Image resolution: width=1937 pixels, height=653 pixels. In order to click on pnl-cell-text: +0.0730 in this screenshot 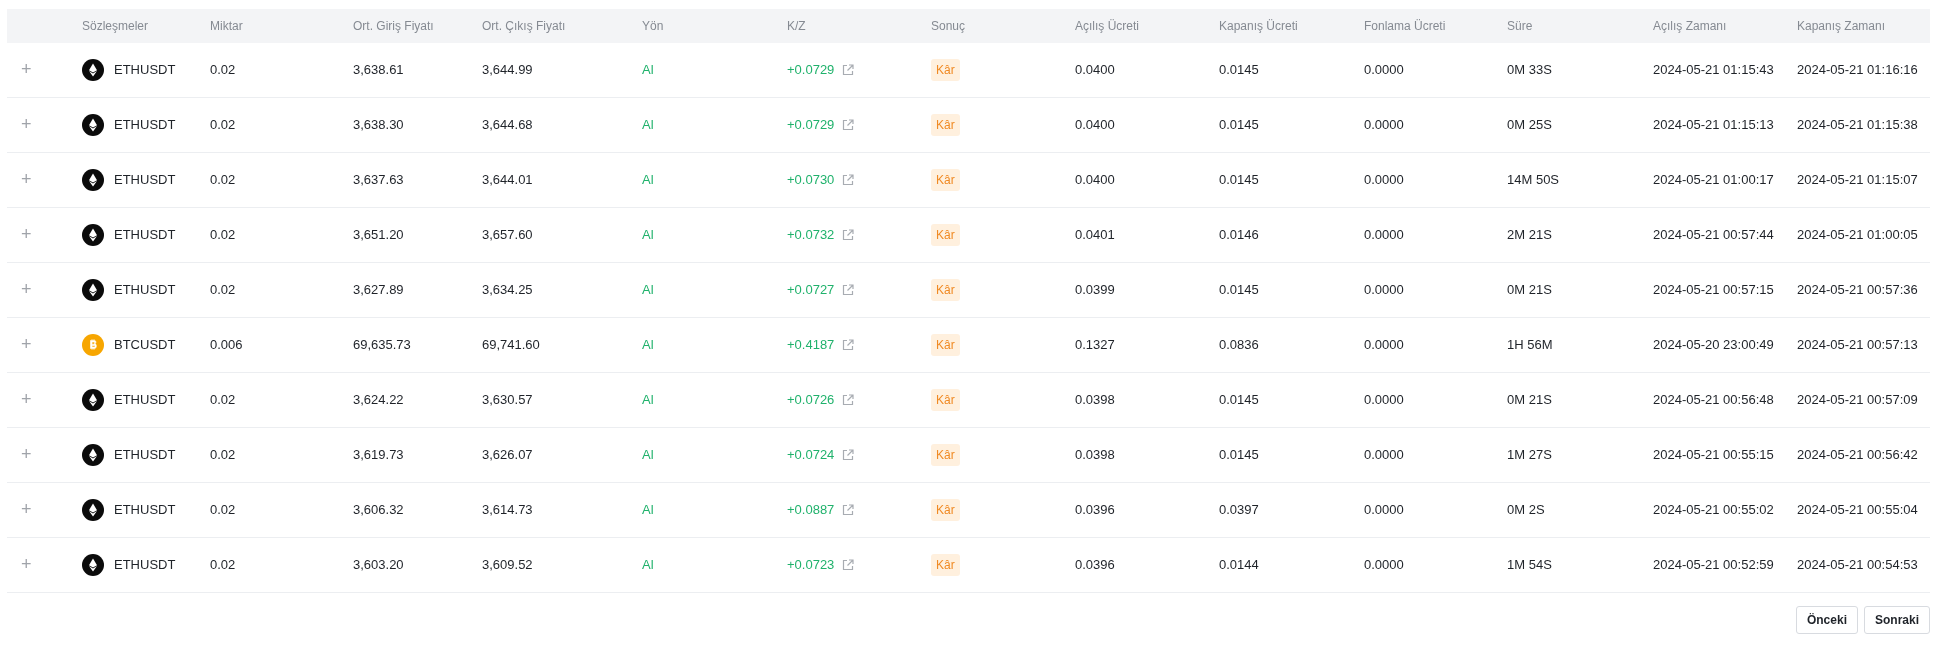, I will do `click(811, 180)`.